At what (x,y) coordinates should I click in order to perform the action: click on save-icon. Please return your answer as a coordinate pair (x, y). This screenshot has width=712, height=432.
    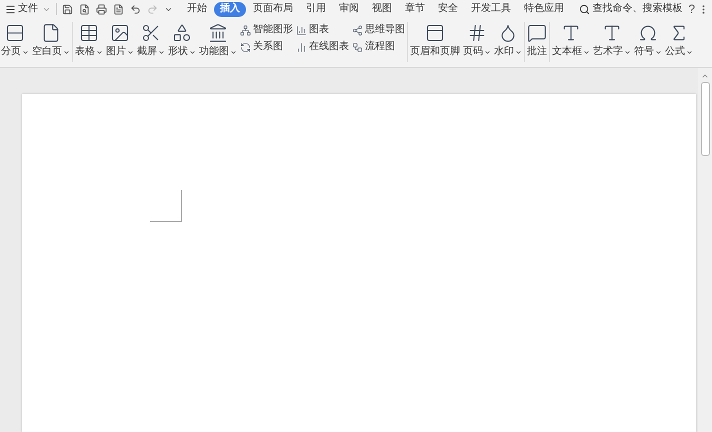
    Looking at the image, I should click on (67, 9).